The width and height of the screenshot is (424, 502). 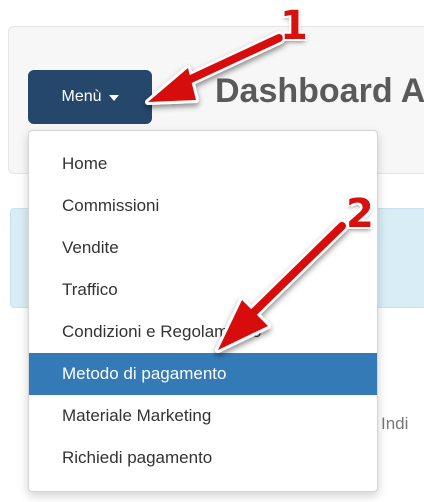 What do you see at coordinates (203, 332) in the screenshot?
I see `dropdown-item-condizioni: Condizioni e Regolamento` at bounding box center [203, 332].